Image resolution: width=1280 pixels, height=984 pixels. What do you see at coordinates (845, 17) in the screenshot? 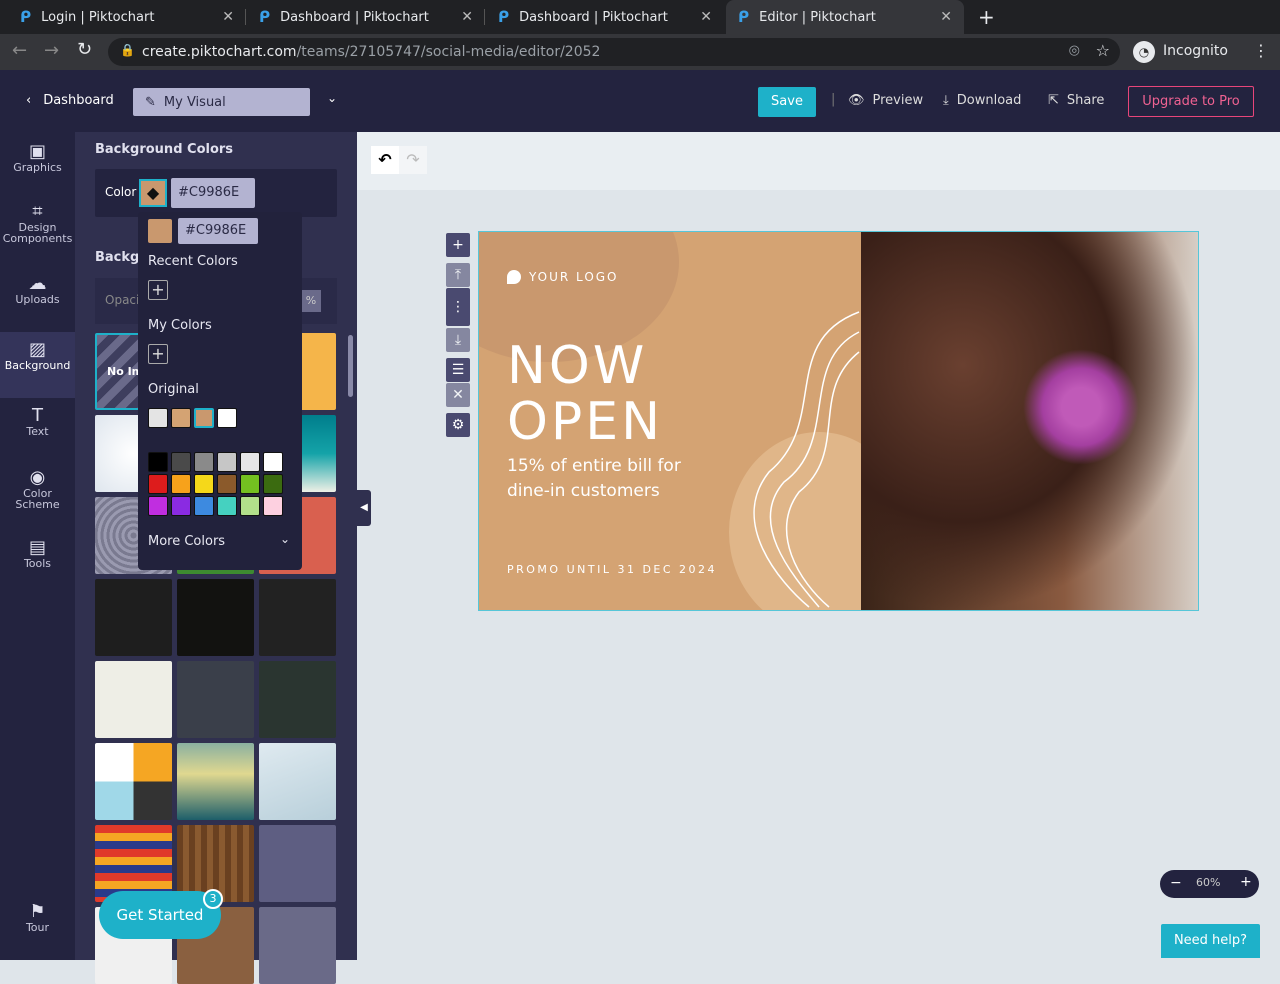
I see `browser-tab-active: ᑭ Editor | Piktochart ✕` at bounding box center [845, 17].